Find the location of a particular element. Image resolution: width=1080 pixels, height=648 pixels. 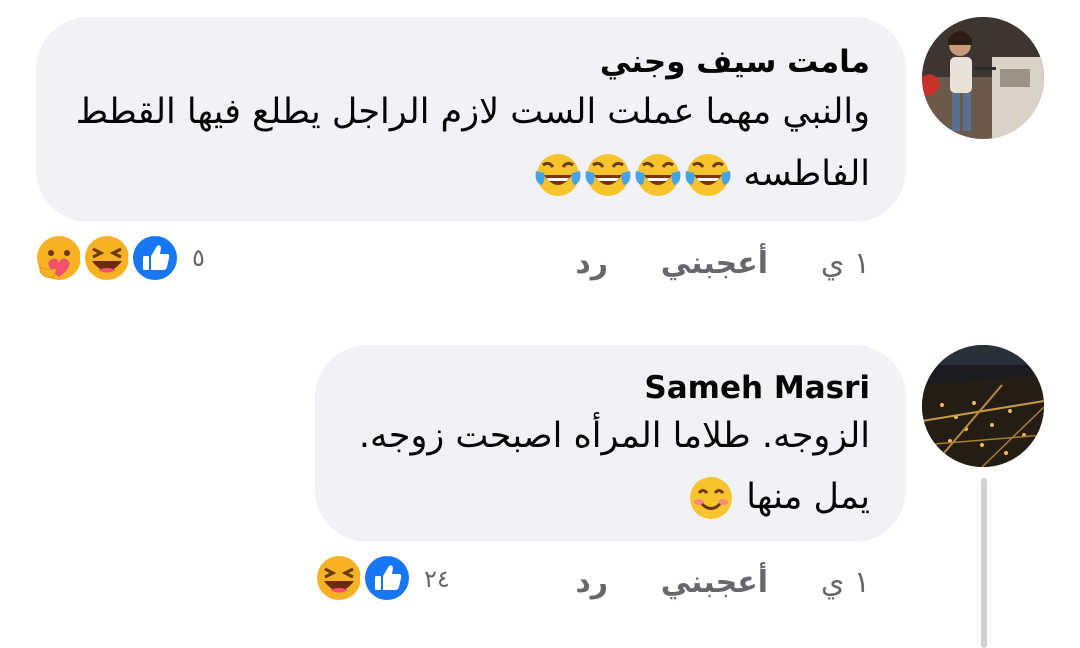

comment-emoji-group is located at coordinates (633, 175).